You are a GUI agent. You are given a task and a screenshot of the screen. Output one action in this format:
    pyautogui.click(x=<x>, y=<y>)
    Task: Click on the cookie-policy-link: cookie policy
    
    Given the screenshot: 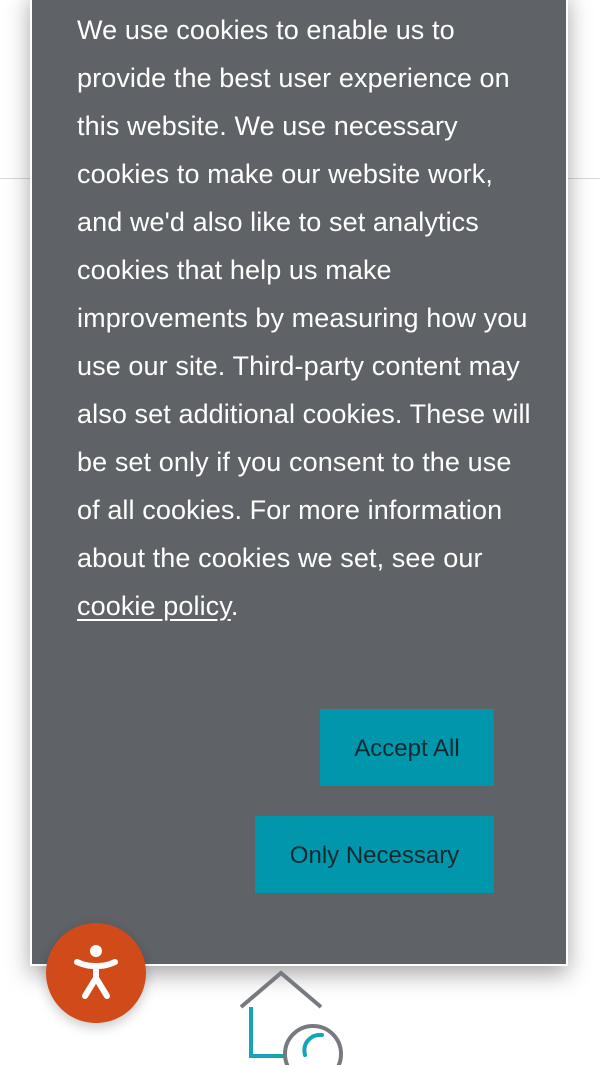 What is the action you would take?
    pyautogui.click(x=154, y=606)
    